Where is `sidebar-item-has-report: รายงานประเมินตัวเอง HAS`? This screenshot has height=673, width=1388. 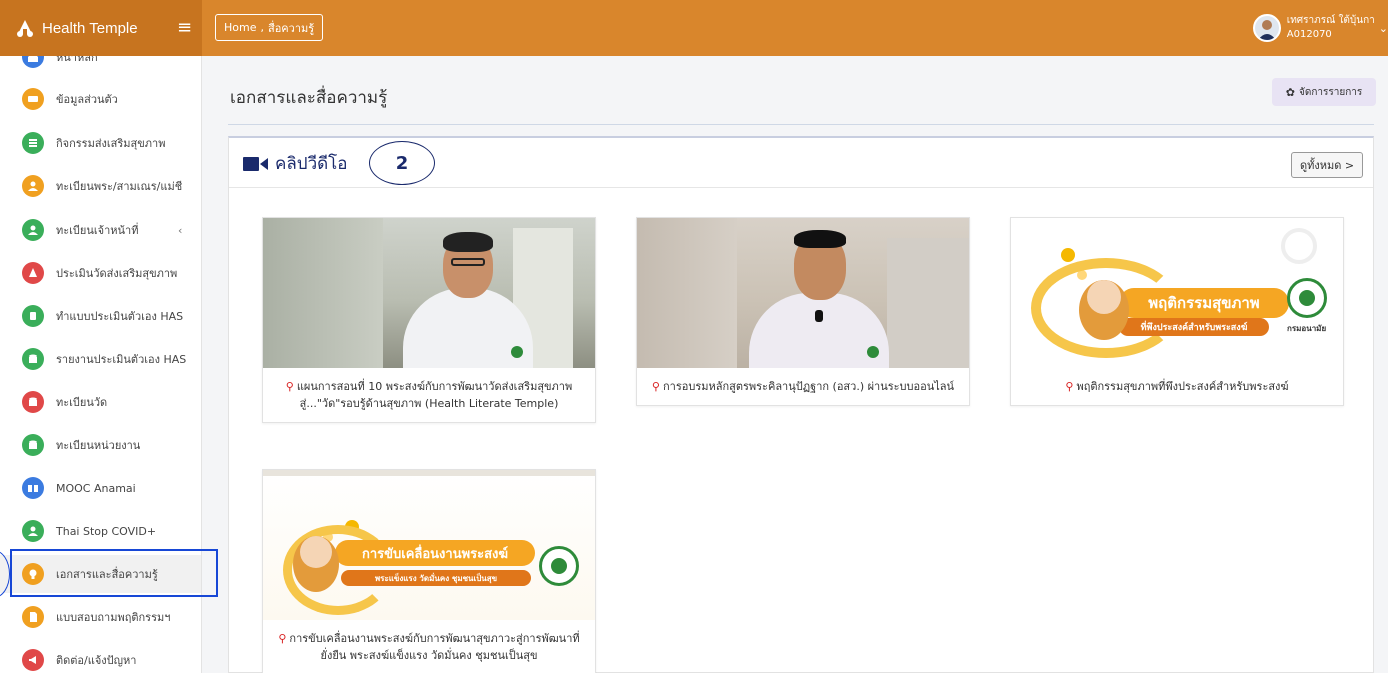 sidebar-item-has-report: รายงานประเมินตัวเอง HAS is located at coordinates (100, 359).